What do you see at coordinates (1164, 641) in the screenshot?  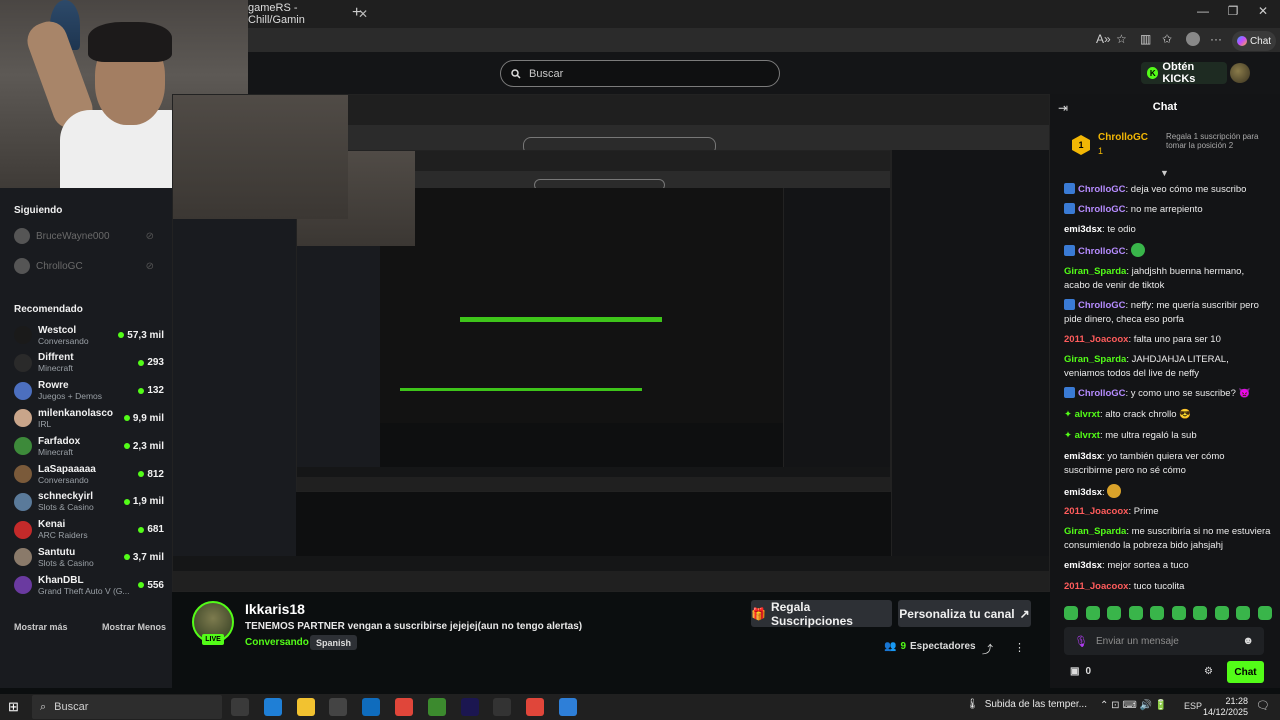 I see `chat-input: 🎙 Enviar un mensaje ☻` at bounding box center [1164, 641].